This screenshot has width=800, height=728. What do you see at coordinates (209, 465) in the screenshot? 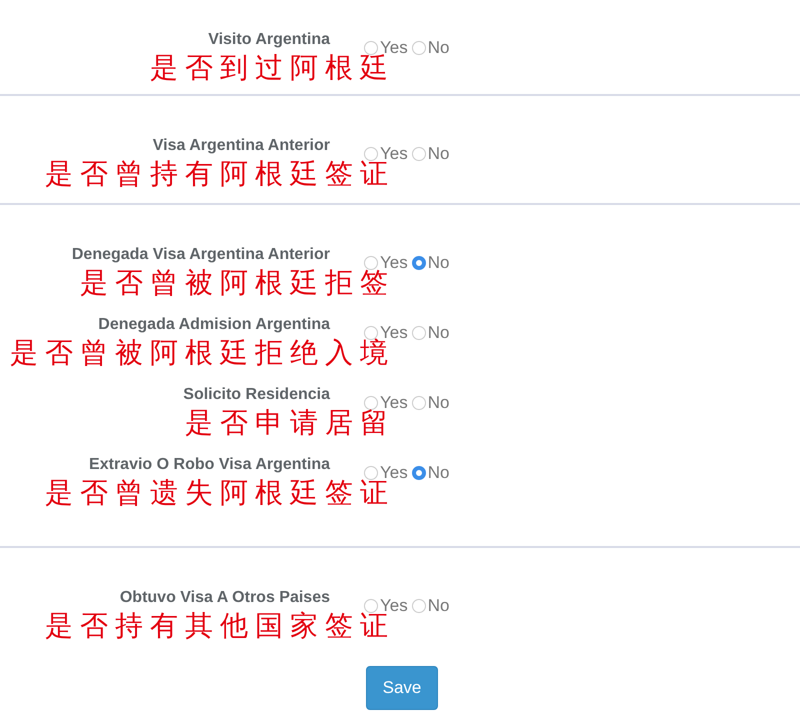
I see `question-label: Extravio O Robo Visa Argentina` at bounding box center [209, 465].